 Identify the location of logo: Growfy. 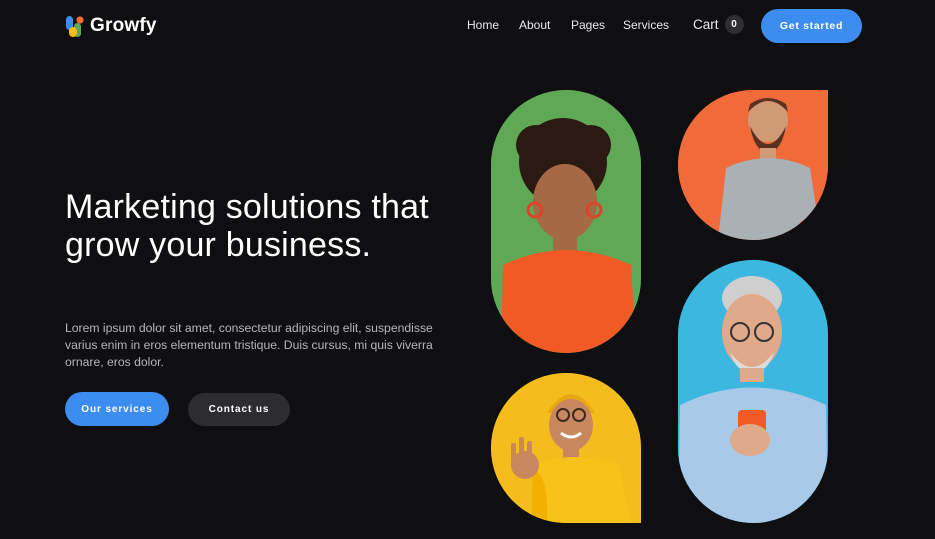
(111, 26).